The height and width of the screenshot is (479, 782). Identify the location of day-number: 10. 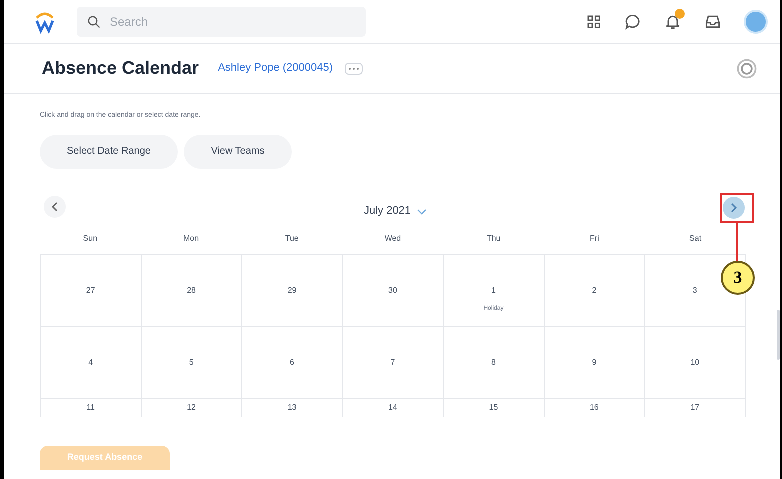
(695, 362).